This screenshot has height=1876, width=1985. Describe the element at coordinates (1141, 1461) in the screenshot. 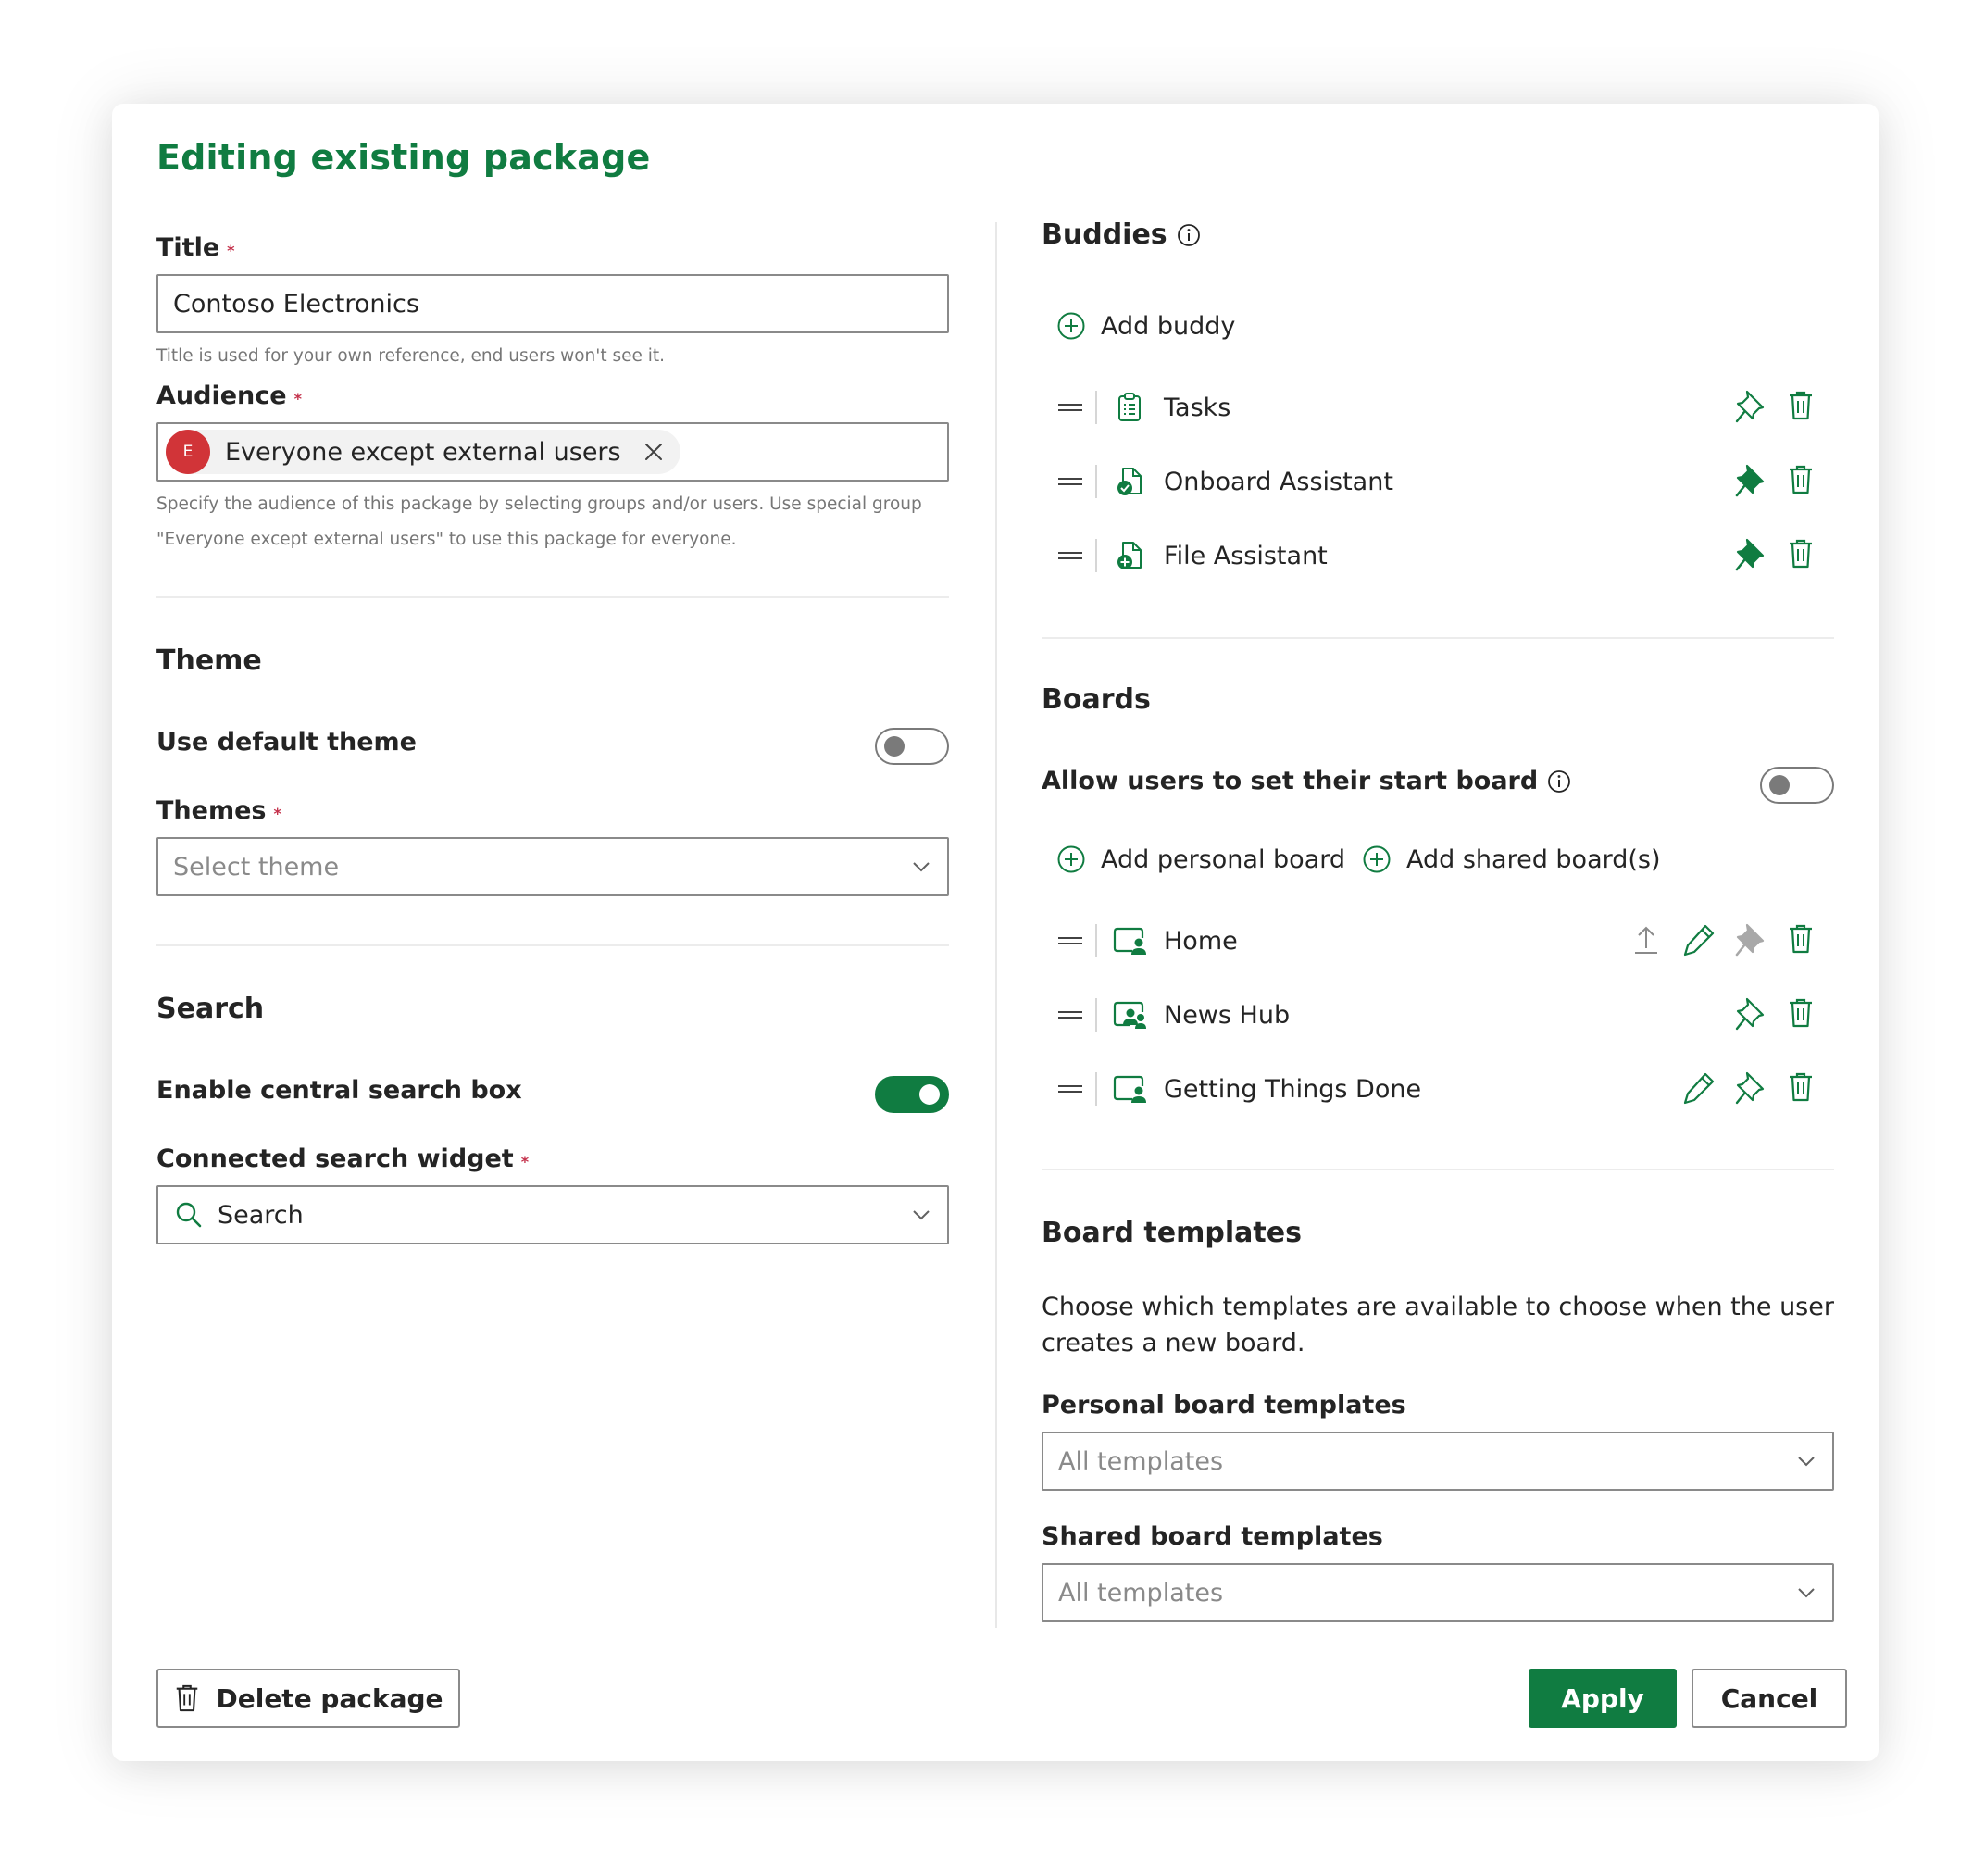

I see `personal-templates-value: All templates` at that location.